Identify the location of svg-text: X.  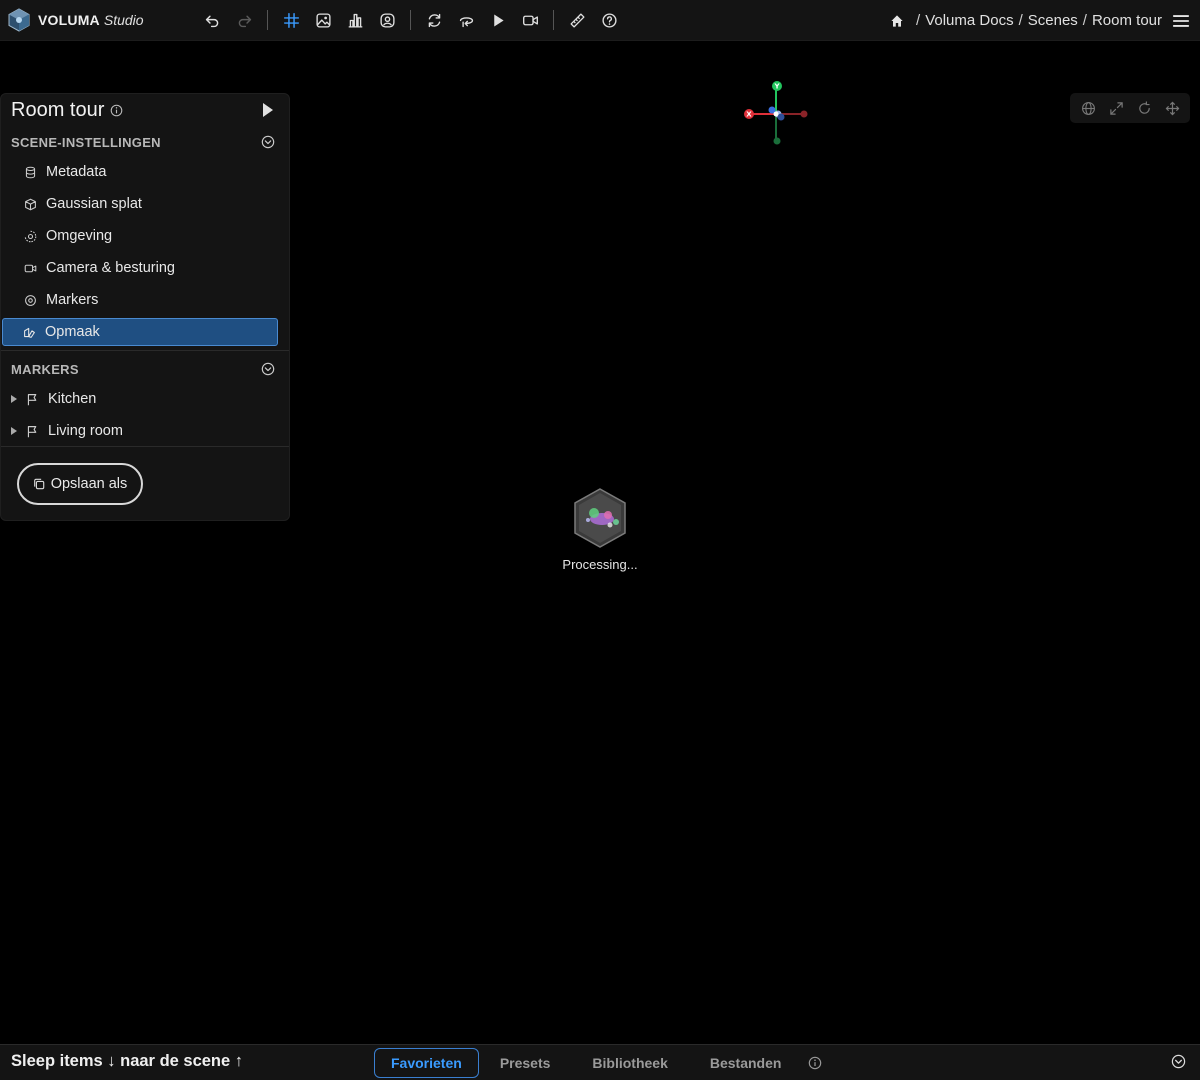
(749, 115).